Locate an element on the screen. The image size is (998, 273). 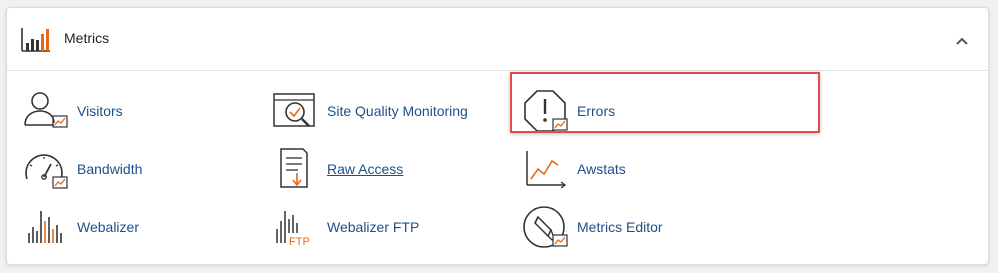
raw-access-link: Raw Access is located at coordinates (351, 170).